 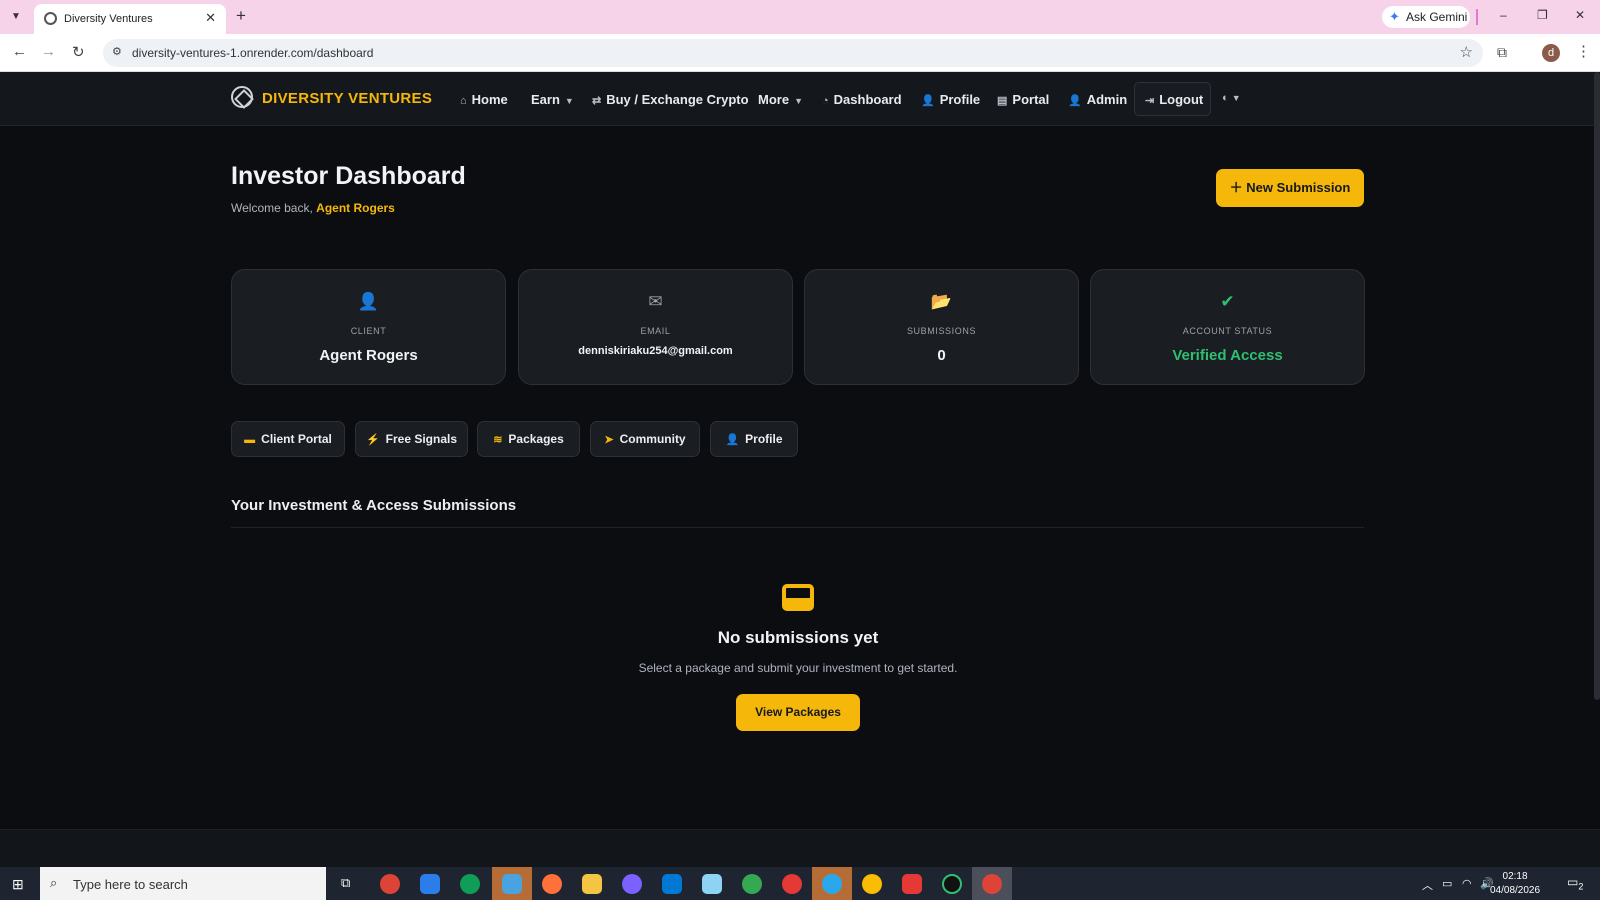 What do you see at coordinates (16, 17) in the screenshot?
I see `tab-list-chevron-icon: ▼` at bounding box center [16, 17].